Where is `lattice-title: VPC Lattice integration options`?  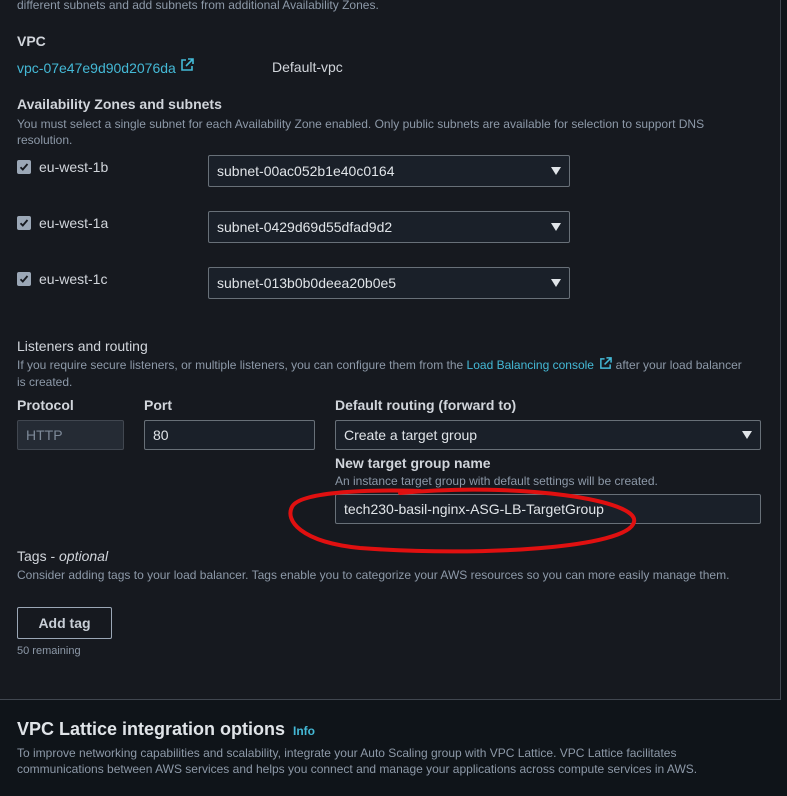
lattice-title: VPC Lattice integration options is located at coordinates (151, 729).